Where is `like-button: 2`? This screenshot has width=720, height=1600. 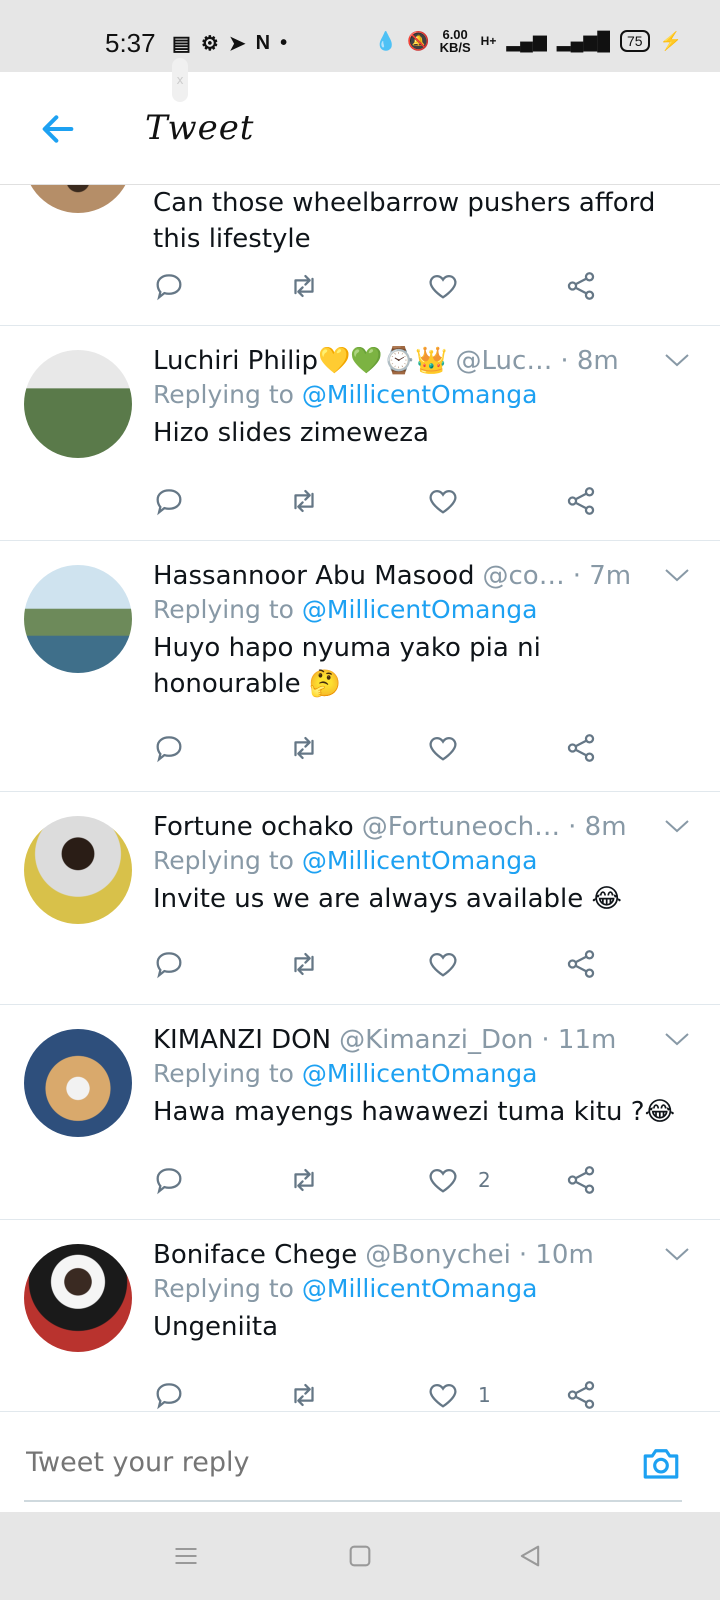 like-button: 2 is located at coordinates (458, 1180).